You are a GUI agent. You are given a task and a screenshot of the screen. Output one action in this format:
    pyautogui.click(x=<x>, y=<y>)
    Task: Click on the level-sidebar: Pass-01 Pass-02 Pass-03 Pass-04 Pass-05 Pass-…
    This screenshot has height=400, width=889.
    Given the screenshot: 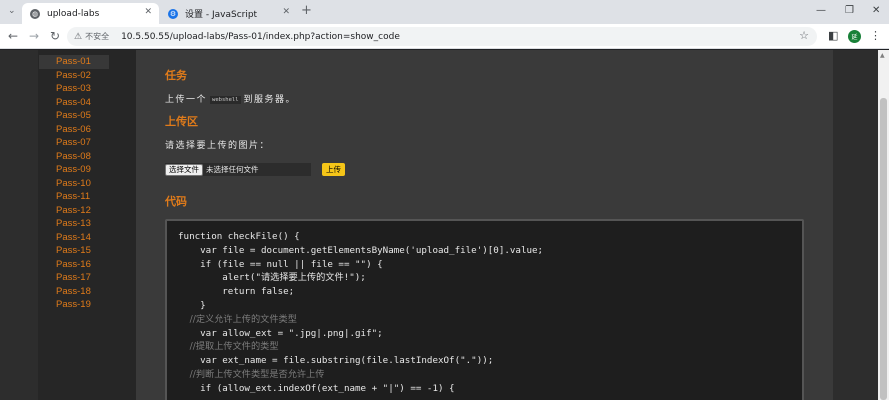 What is the action you would take?
    pyautogui.click(x=87, y=225)
    